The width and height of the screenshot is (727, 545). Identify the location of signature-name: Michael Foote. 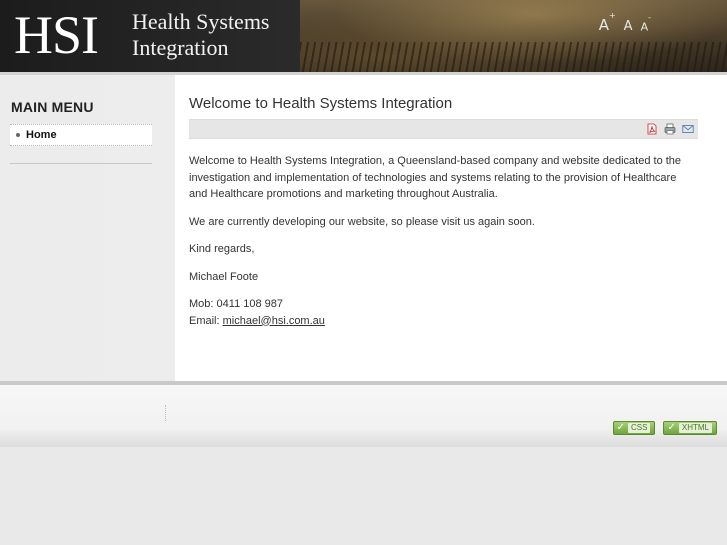
(224, 276).